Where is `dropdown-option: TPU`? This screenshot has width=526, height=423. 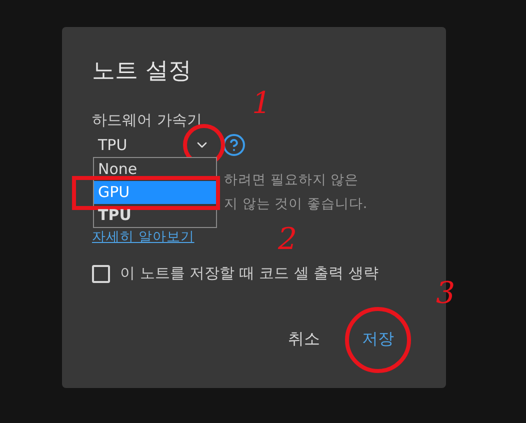
dropdown-option: TPU is located at coordinates (155, 215).